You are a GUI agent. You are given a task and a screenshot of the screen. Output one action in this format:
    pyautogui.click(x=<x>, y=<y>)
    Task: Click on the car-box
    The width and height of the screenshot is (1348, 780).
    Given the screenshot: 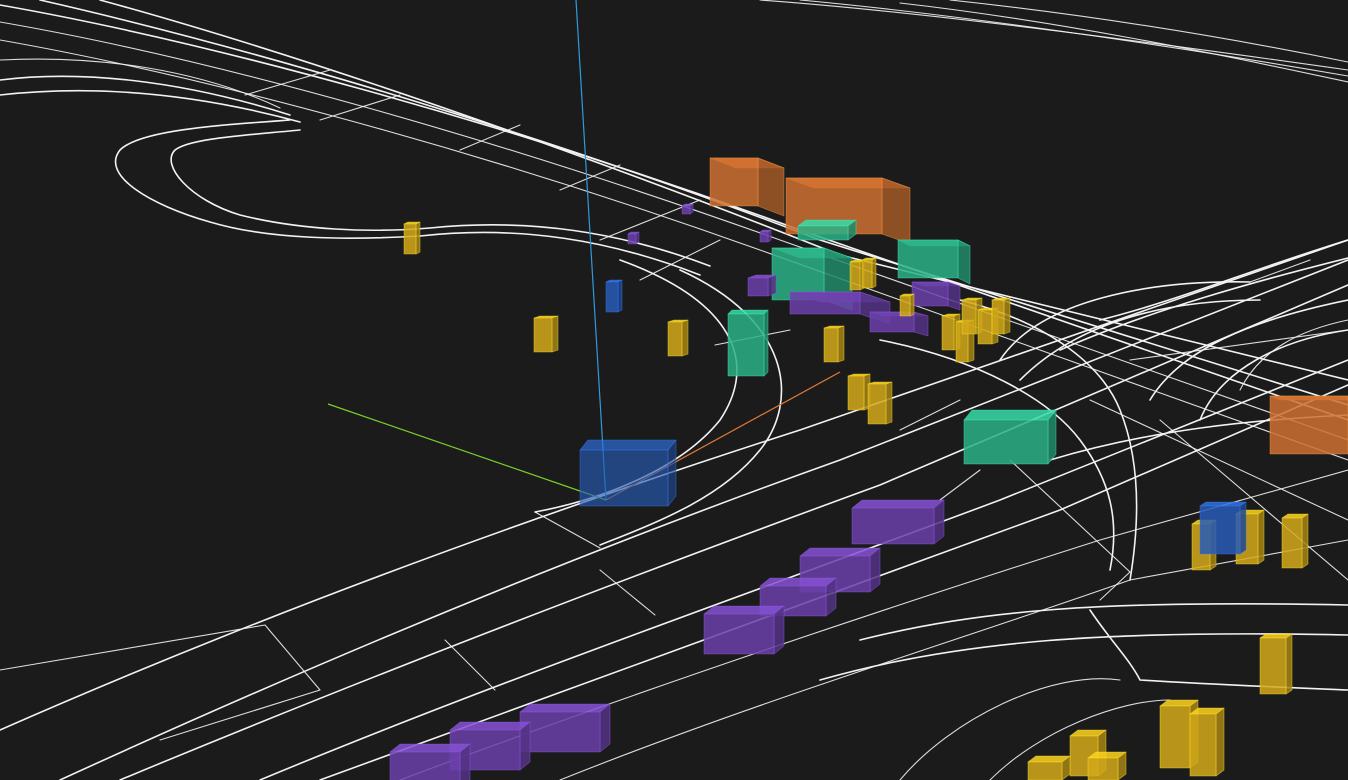 What is the action you would take?
    pyautogui.click(x=1308, y=425)
    